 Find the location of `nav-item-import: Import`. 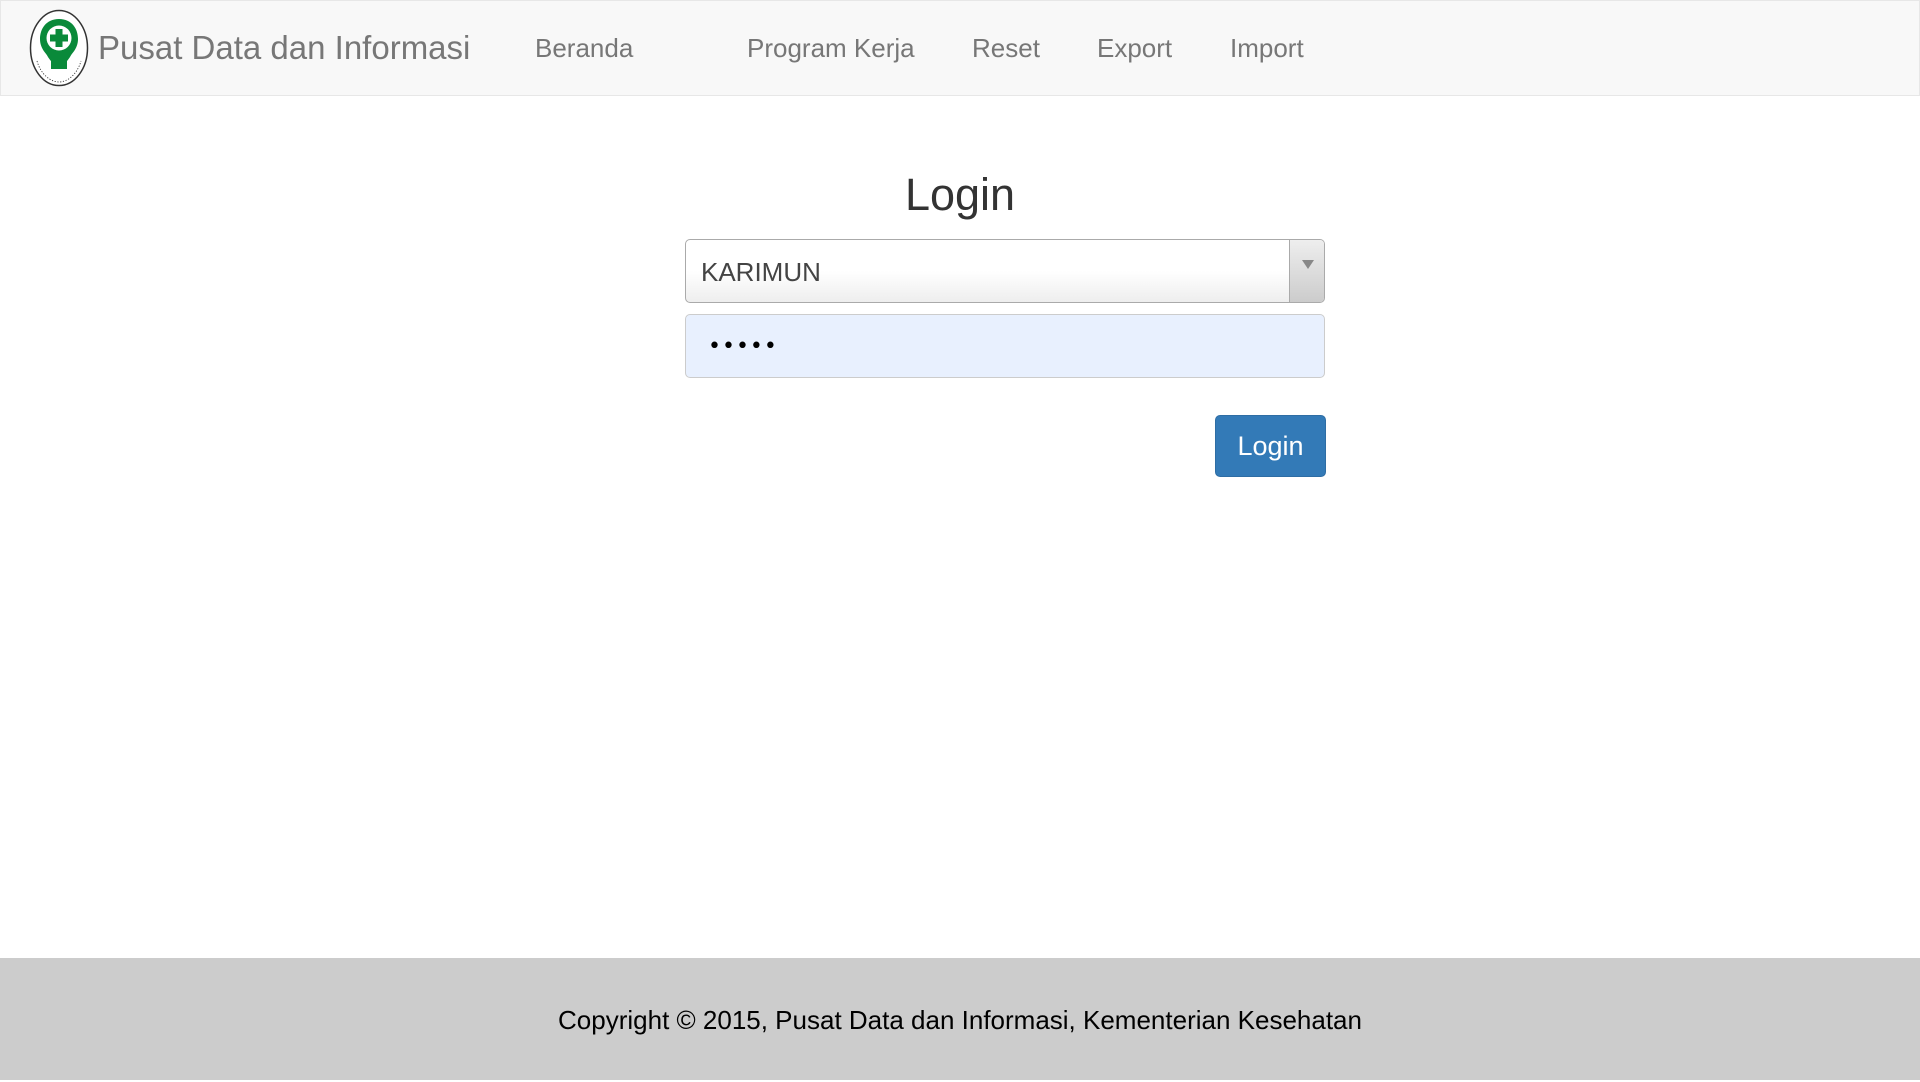

nav-item-import: Import is located at coordinates (1267, 48).